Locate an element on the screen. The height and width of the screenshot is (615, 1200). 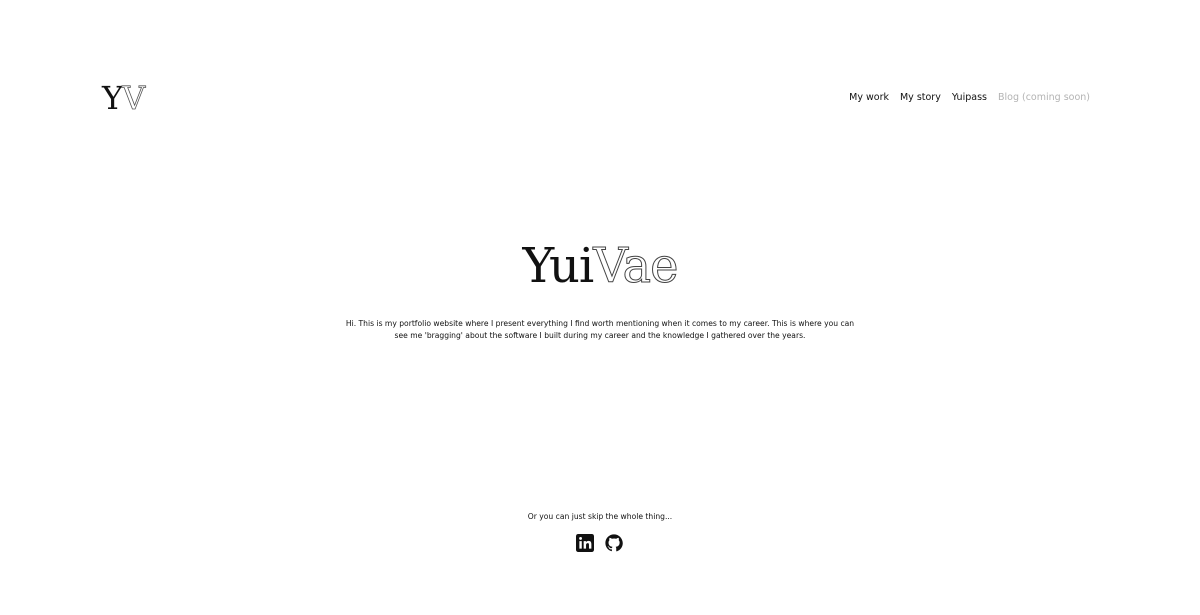
linkedin-icon is located at coordinates (585, 543).